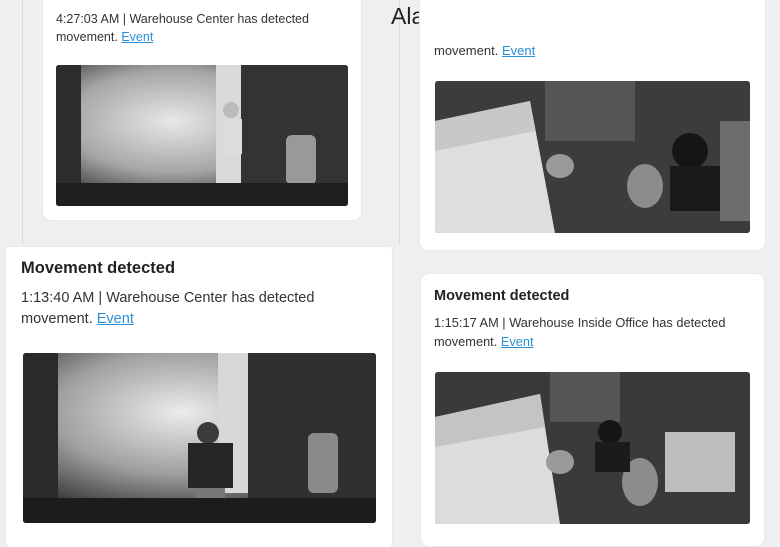 The width and height of the screenshot is (780, 547). Describe the element at coordinates (22, 122) in the screenshot. I see `timeline-line-left` at that location.